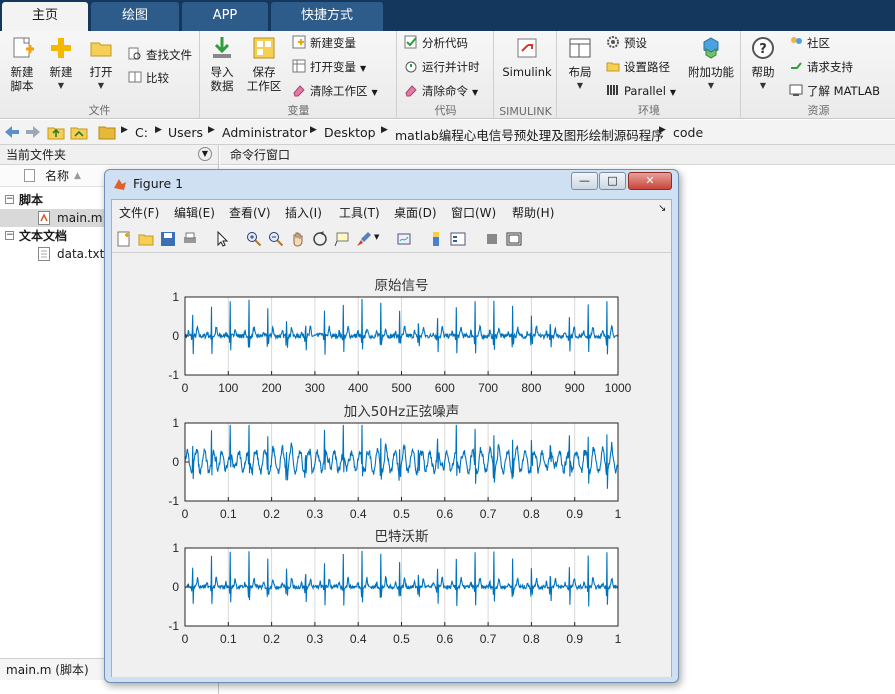 The height and width of the screenshot is (694, 895). I want to click on compare-button: 比较, so click(148, 78).